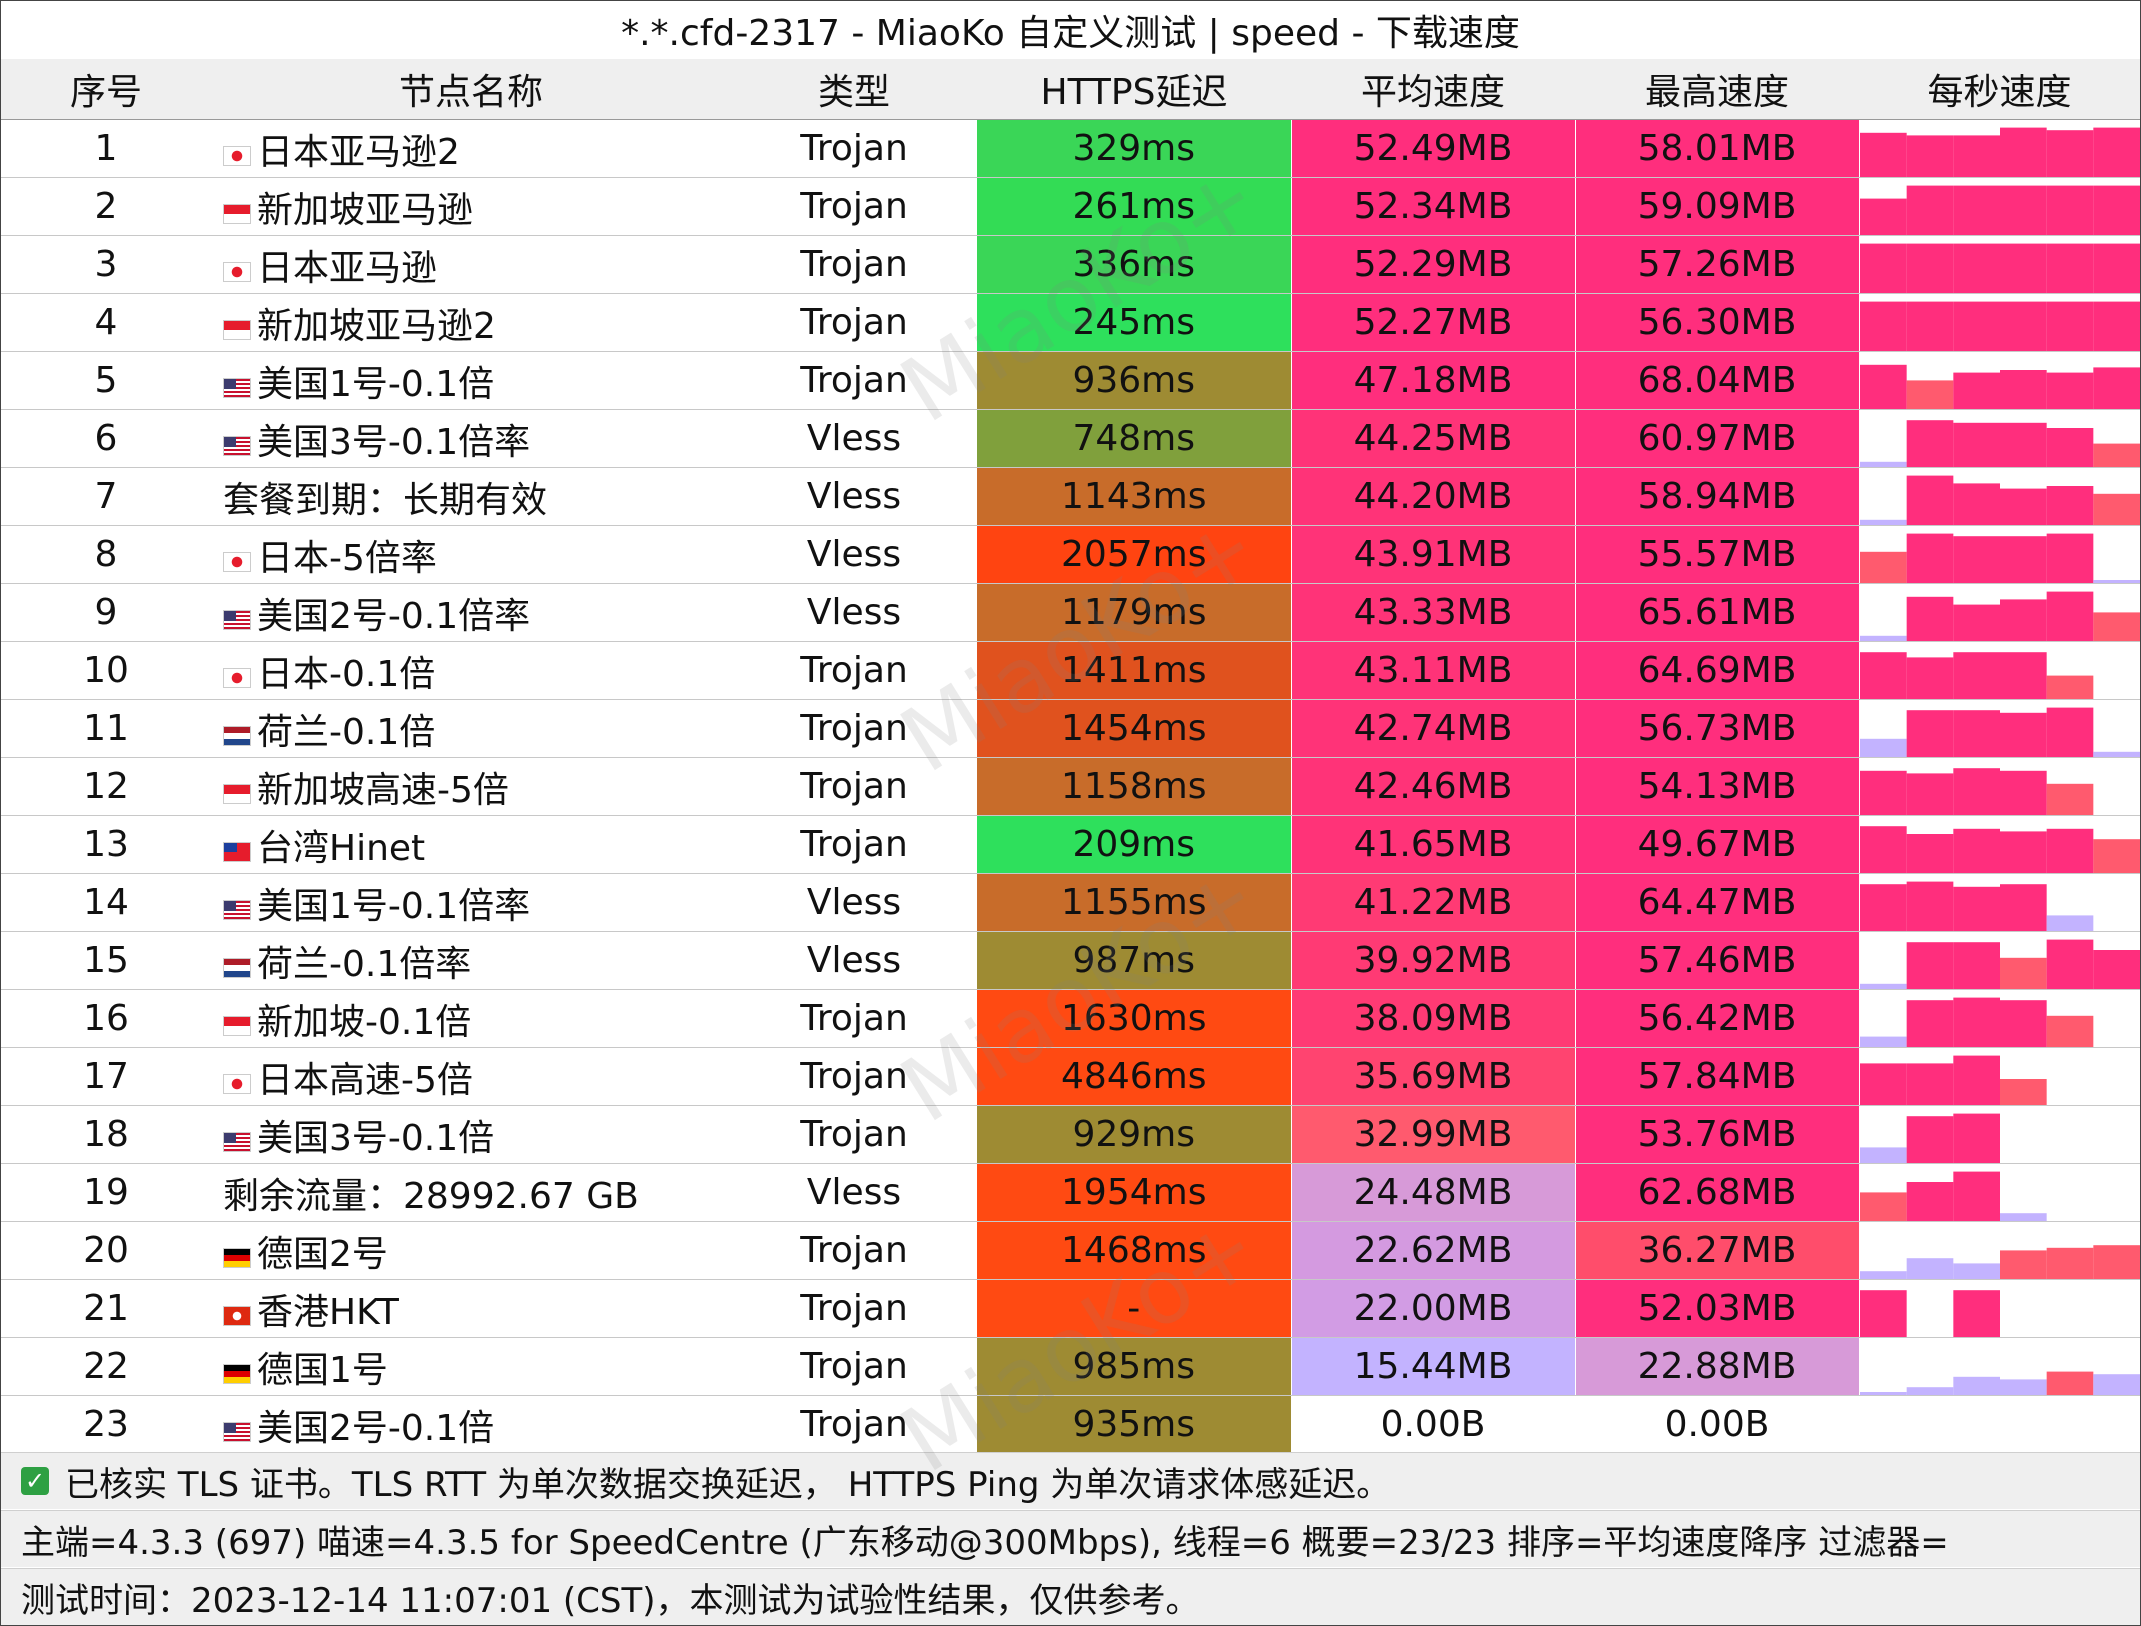 This screenshot has width=2141, height=1626. Describe the element at coordinates (1134, 438) in the screenshot. I see `row-https-latency: 748ms` at that location.